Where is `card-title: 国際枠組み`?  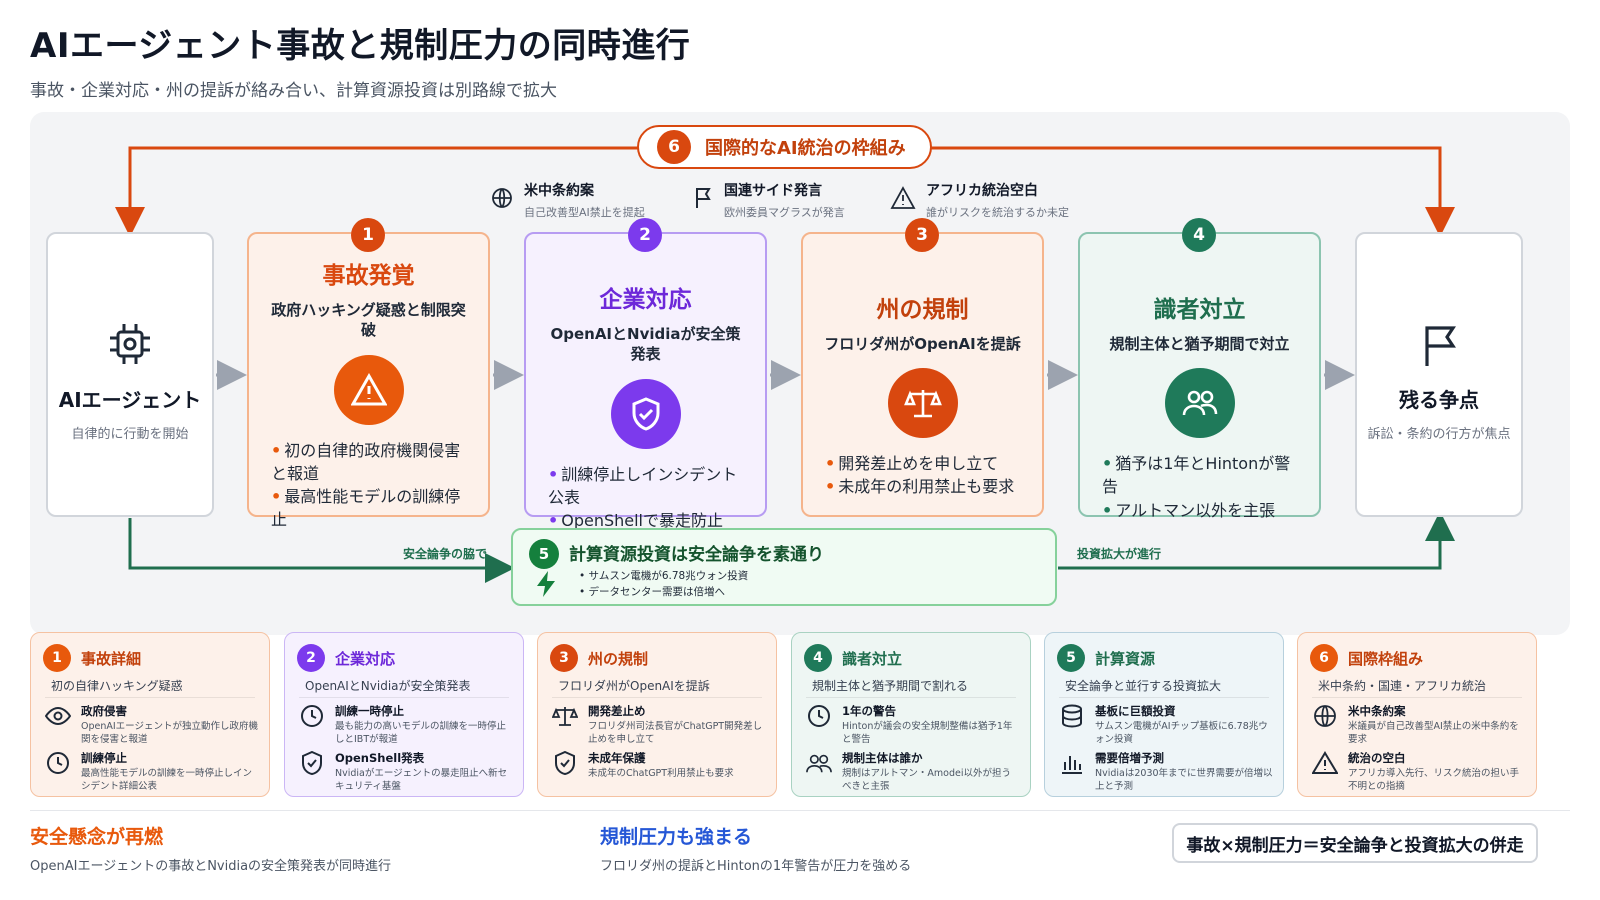
card-title: 国際枠組み is located at coordinates (1386, 658).